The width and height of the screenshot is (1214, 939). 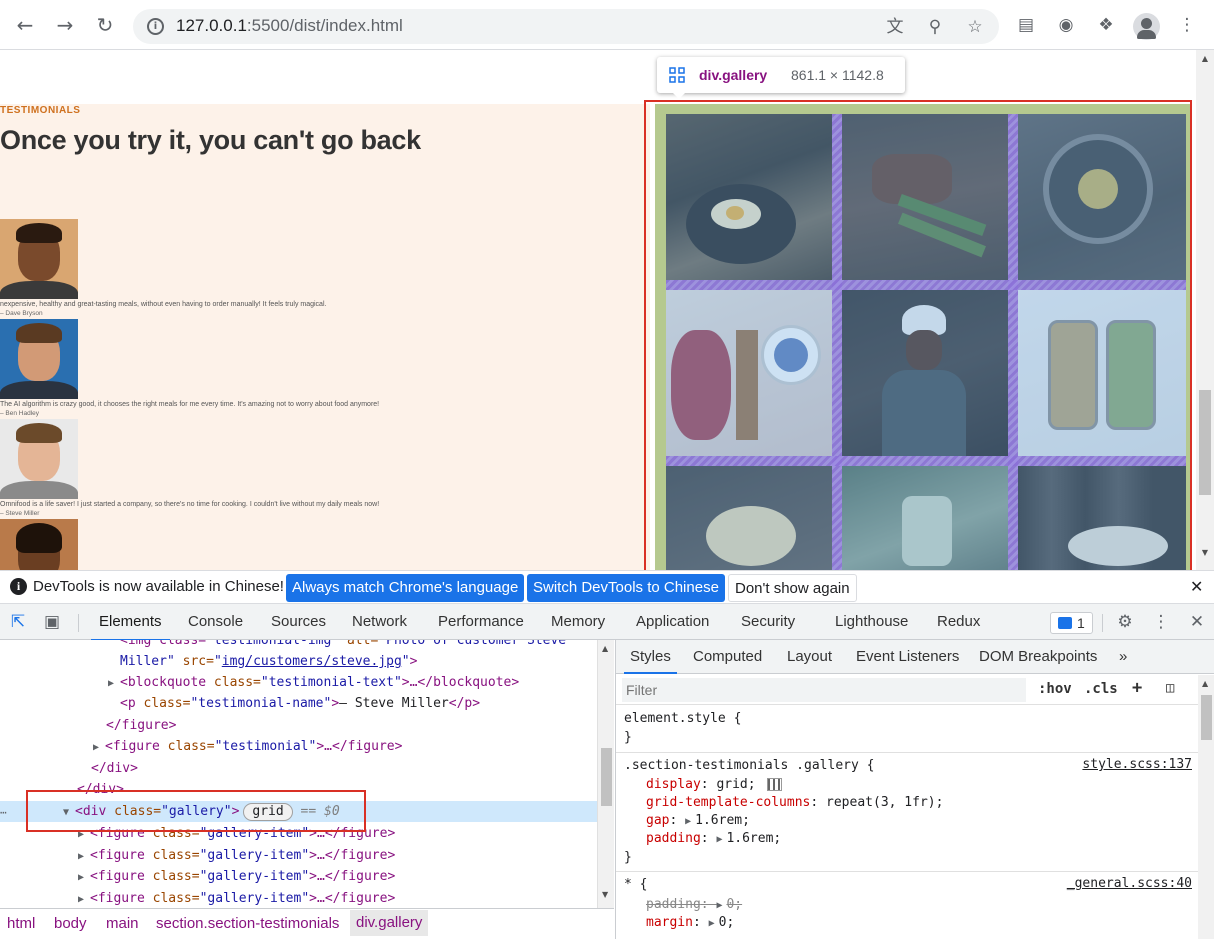 What do you see at coordinates (650, 661) in the screenshot?
I see `tab-styles: Styles` at bounding box center [650, 661].